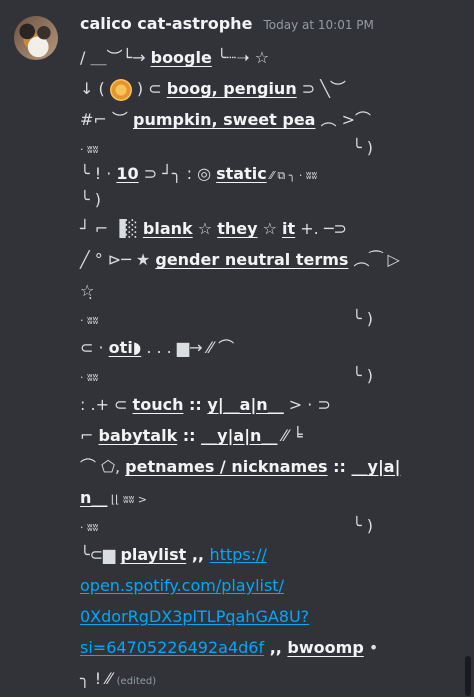  What do you see at coordinates (136, 681) in the screenshot?
I see `edited-label: (edited)` at bounding box center [136, 681].